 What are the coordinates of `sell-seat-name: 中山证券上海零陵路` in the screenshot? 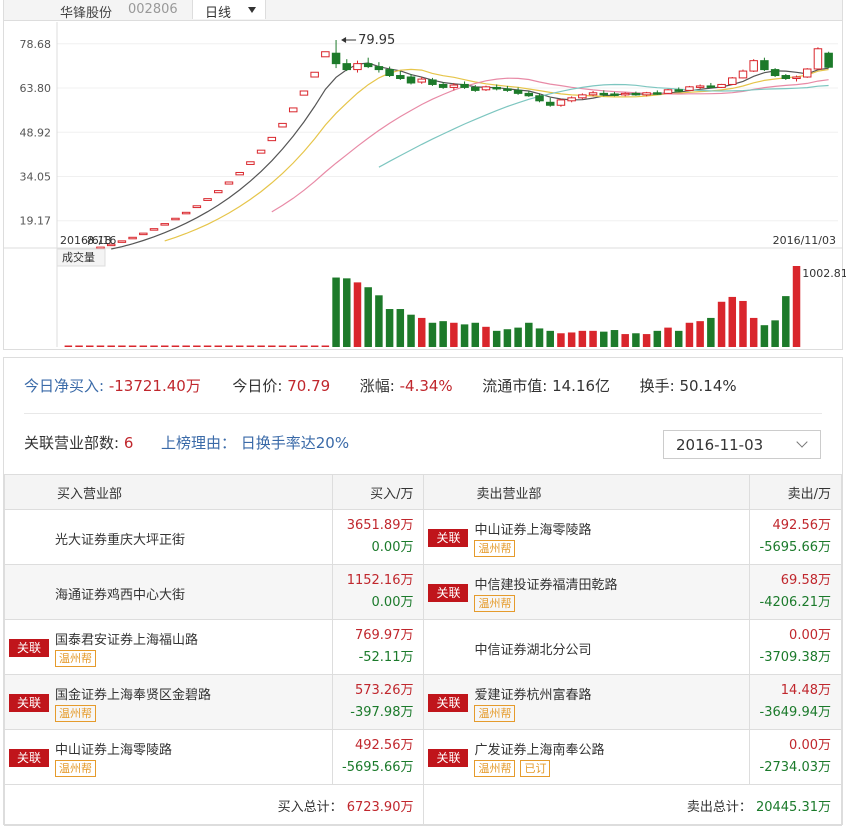 It's located at (532, 528).